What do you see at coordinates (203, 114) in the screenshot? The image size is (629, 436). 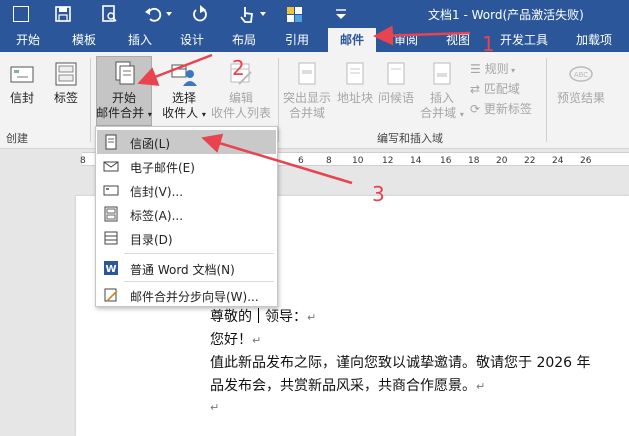 I see `select-dropdown-icon: ▾` at bounding box center [203, 114].